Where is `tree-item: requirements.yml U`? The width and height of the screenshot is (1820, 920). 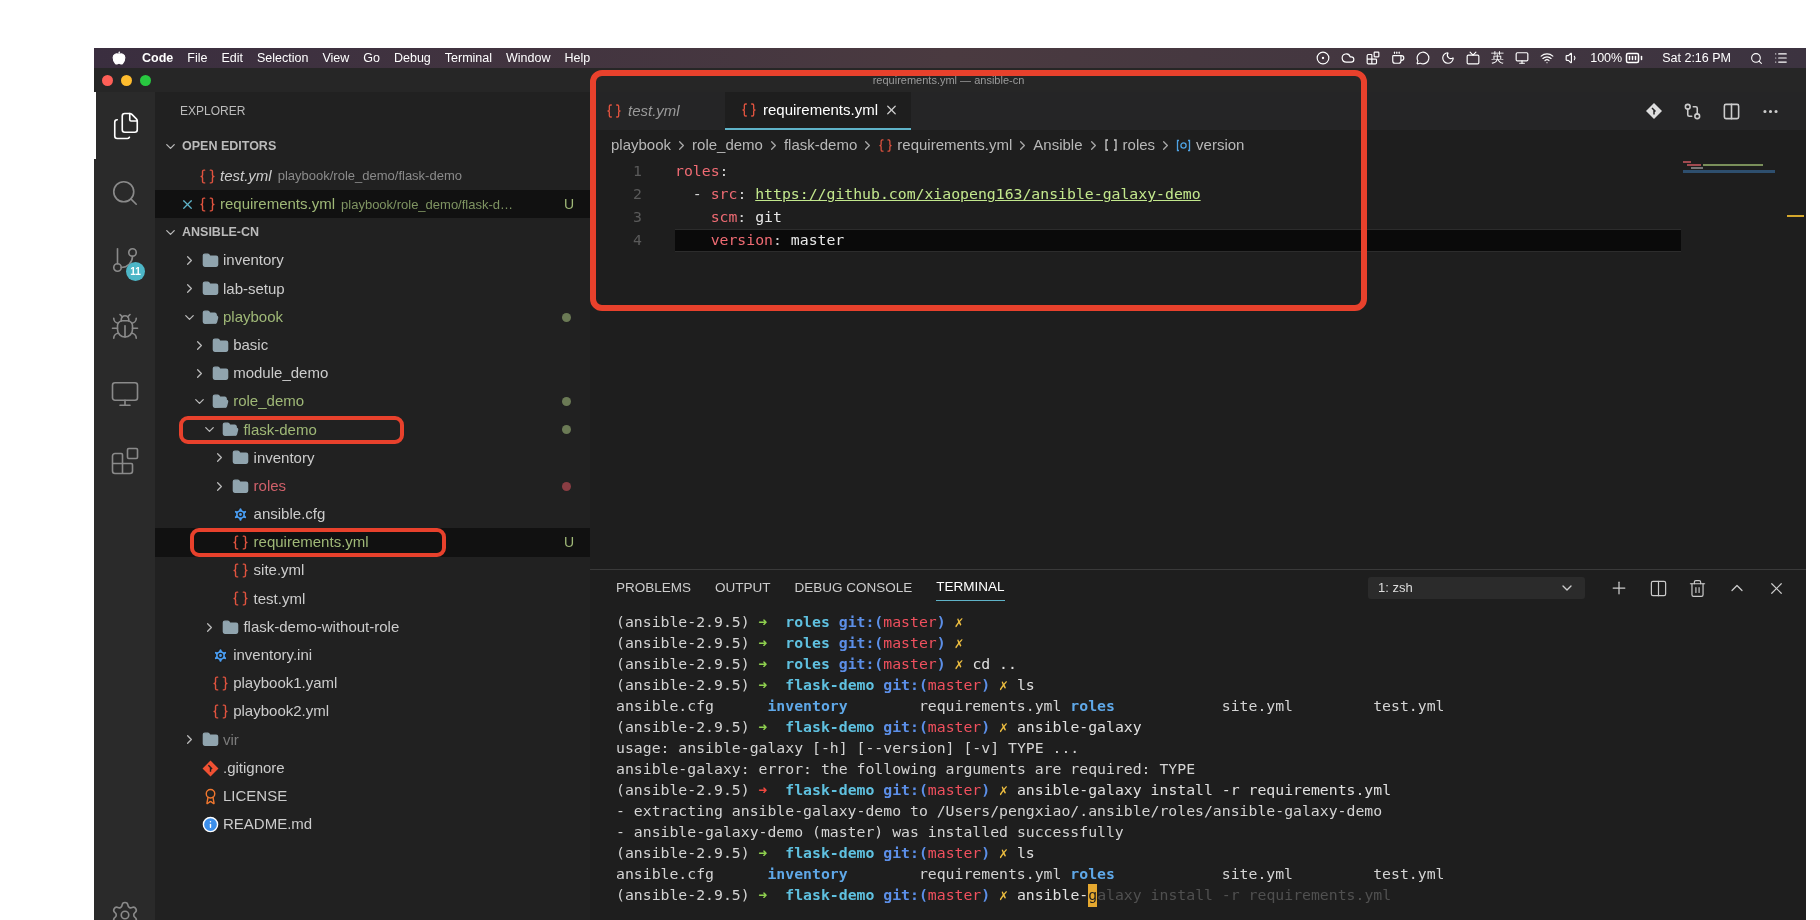 tree-item: requirements.yml U is located at coordinates (372, 542).